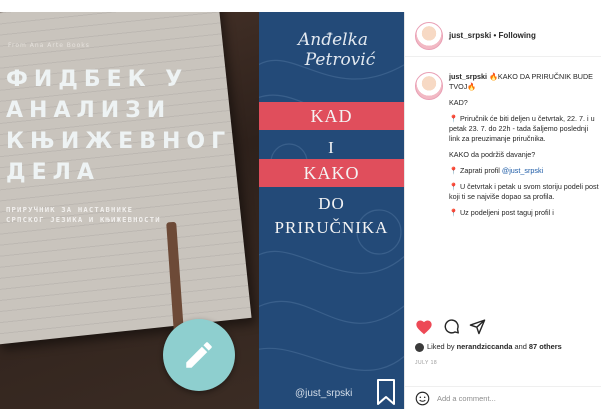 The image size is (601, 409). I want to click on book-title-line: АНАЛИЗИ, so click(89, 110).